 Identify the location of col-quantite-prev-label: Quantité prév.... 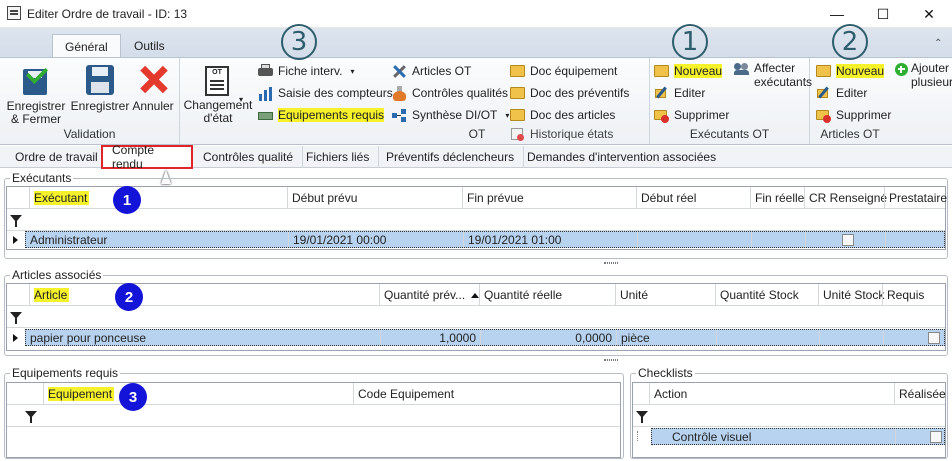
(425, 295).